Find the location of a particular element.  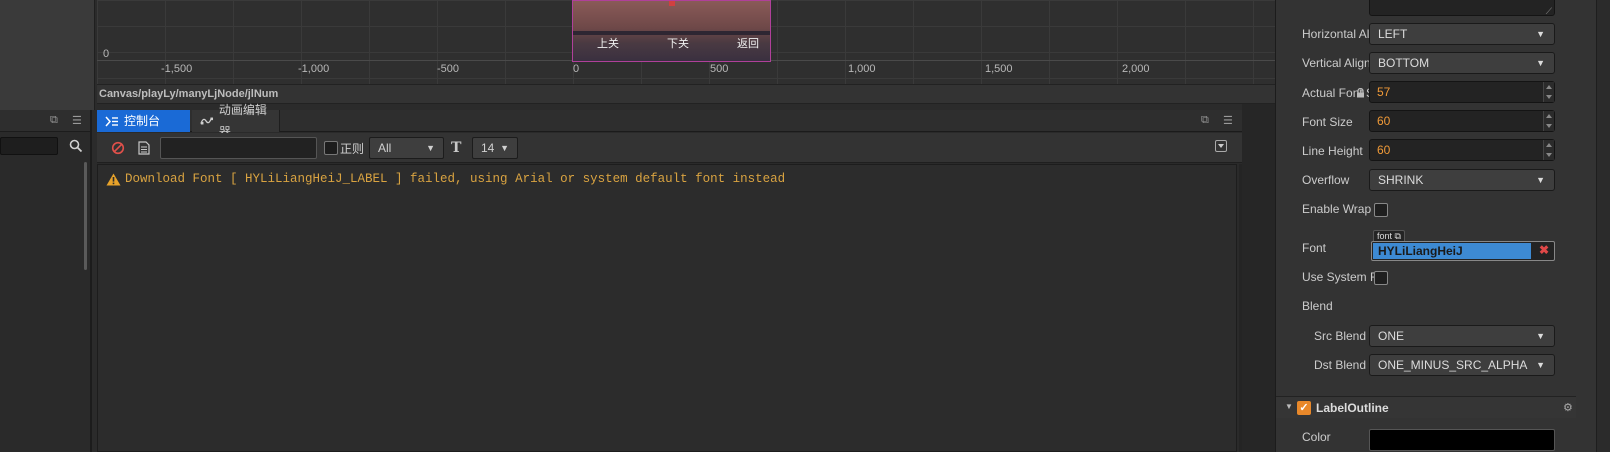

scene-x-tick: 1,500 is located at coordinates (999, 69).